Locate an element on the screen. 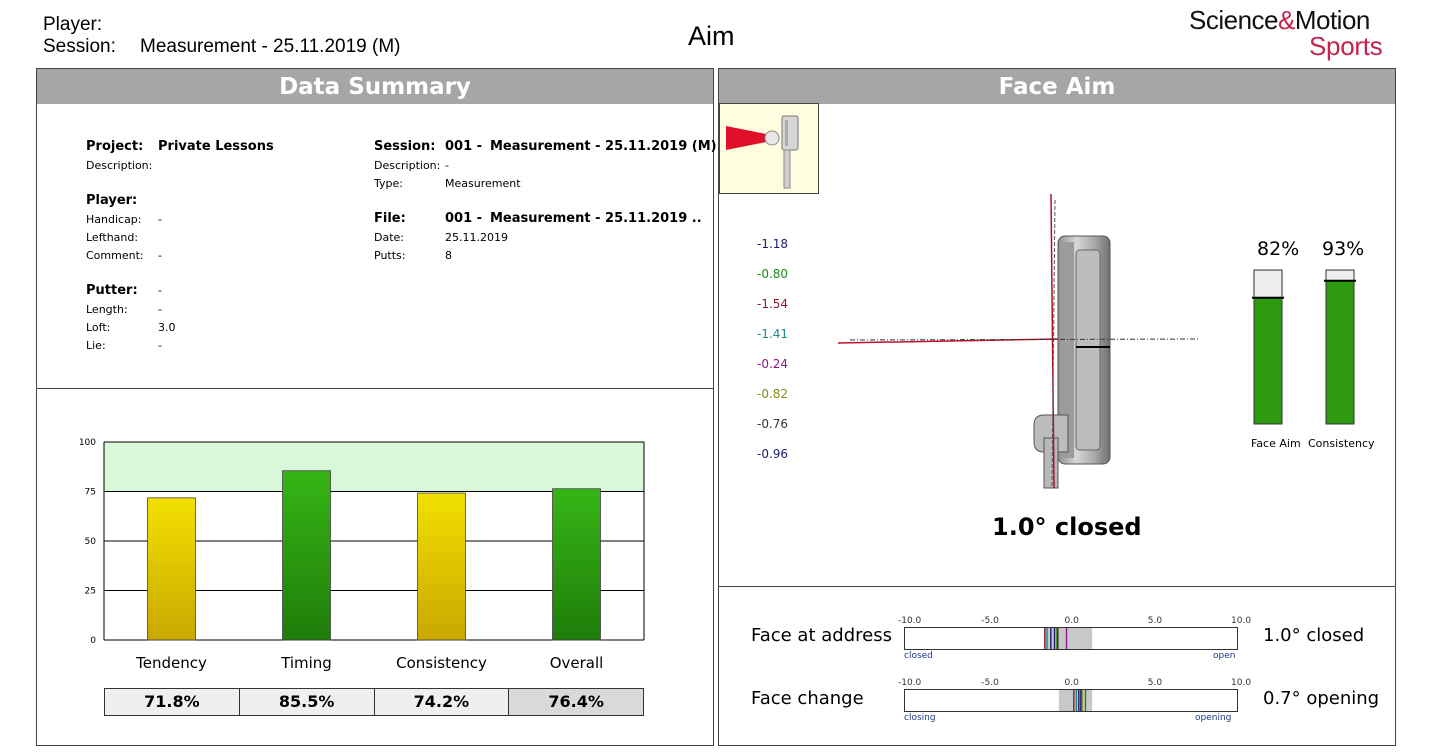 The height and width of the screenshot is (755, 1431). logo-ampersand: & is located at coordinates (1286, 20).